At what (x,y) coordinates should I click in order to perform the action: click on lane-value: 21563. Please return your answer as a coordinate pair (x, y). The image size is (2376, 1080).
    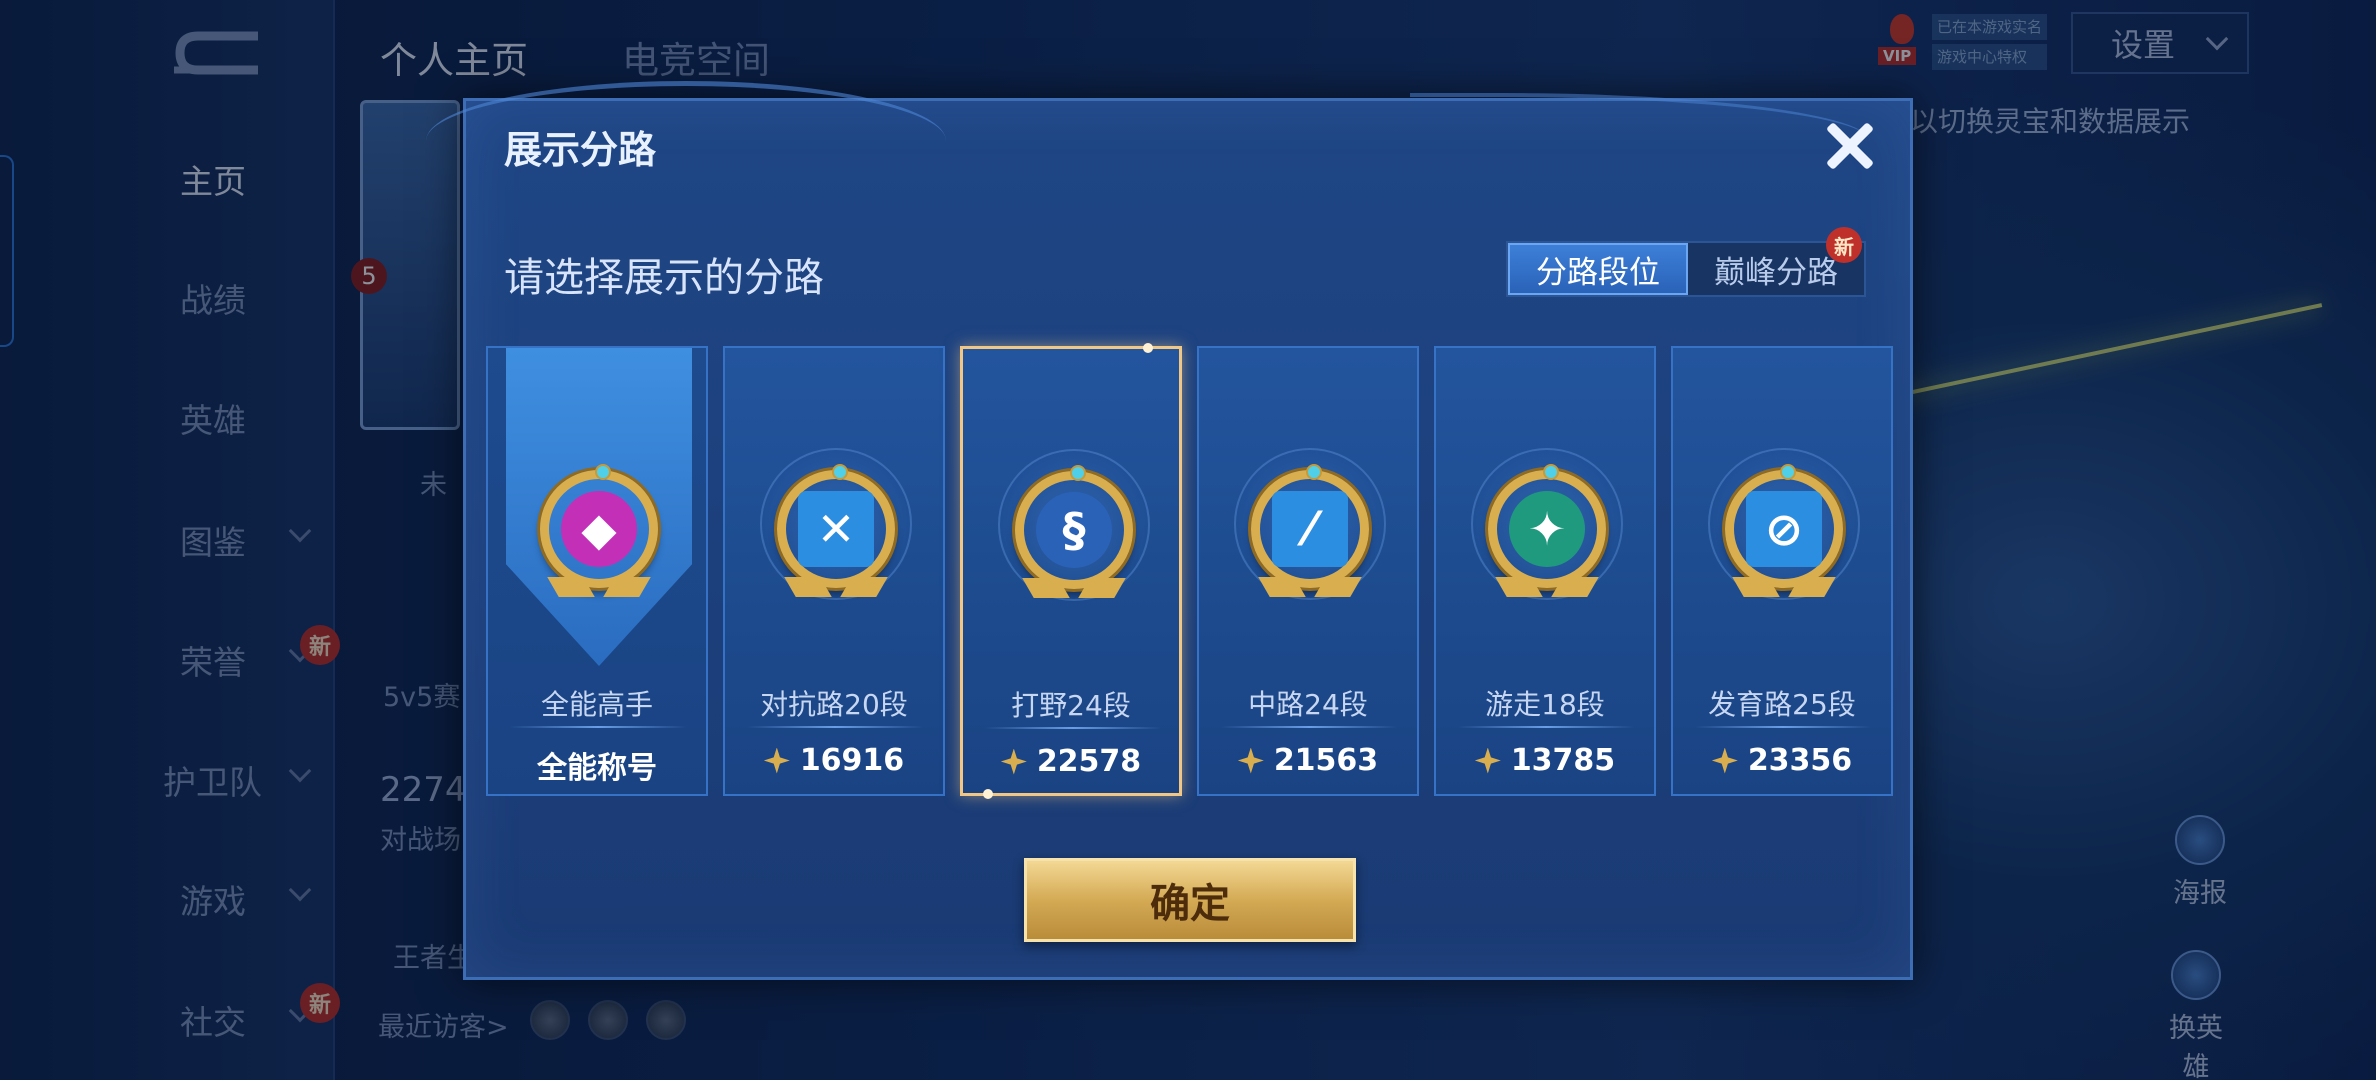
    Looking at the image, I should click on (1308, 760).